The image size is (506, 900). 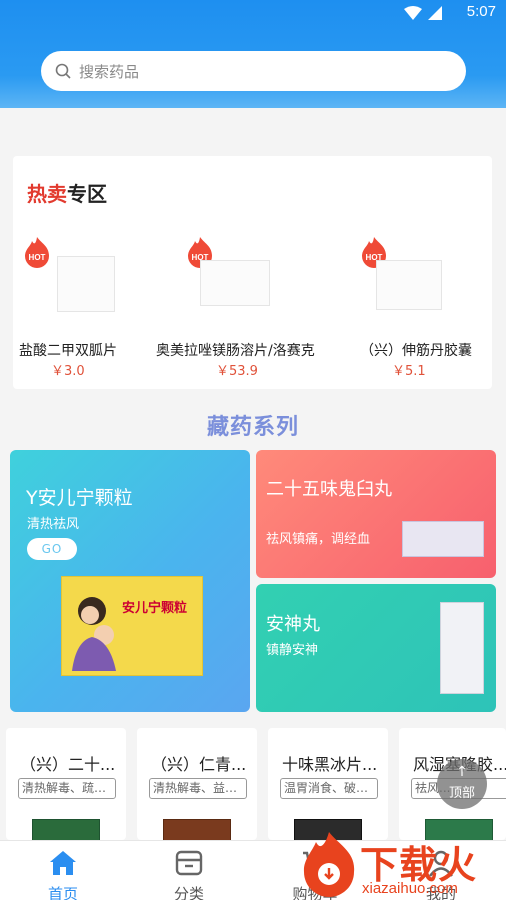 I want to click on home-icon, so click(x=63, y=863).